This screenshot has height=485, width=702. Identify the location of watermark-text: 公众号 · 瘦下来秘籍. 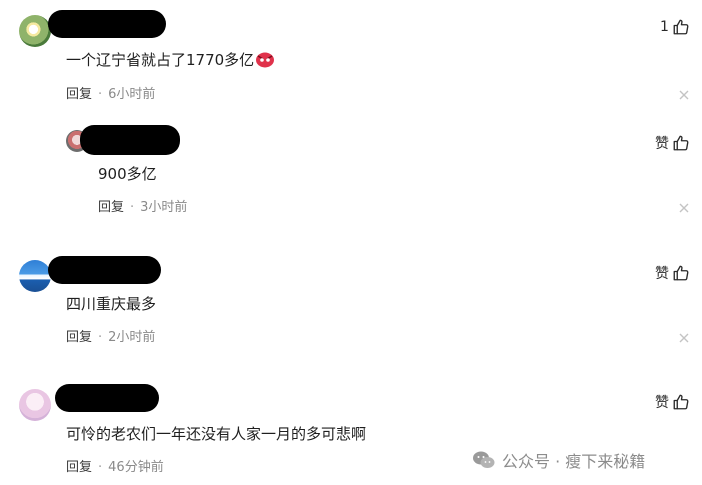
(574, 461).